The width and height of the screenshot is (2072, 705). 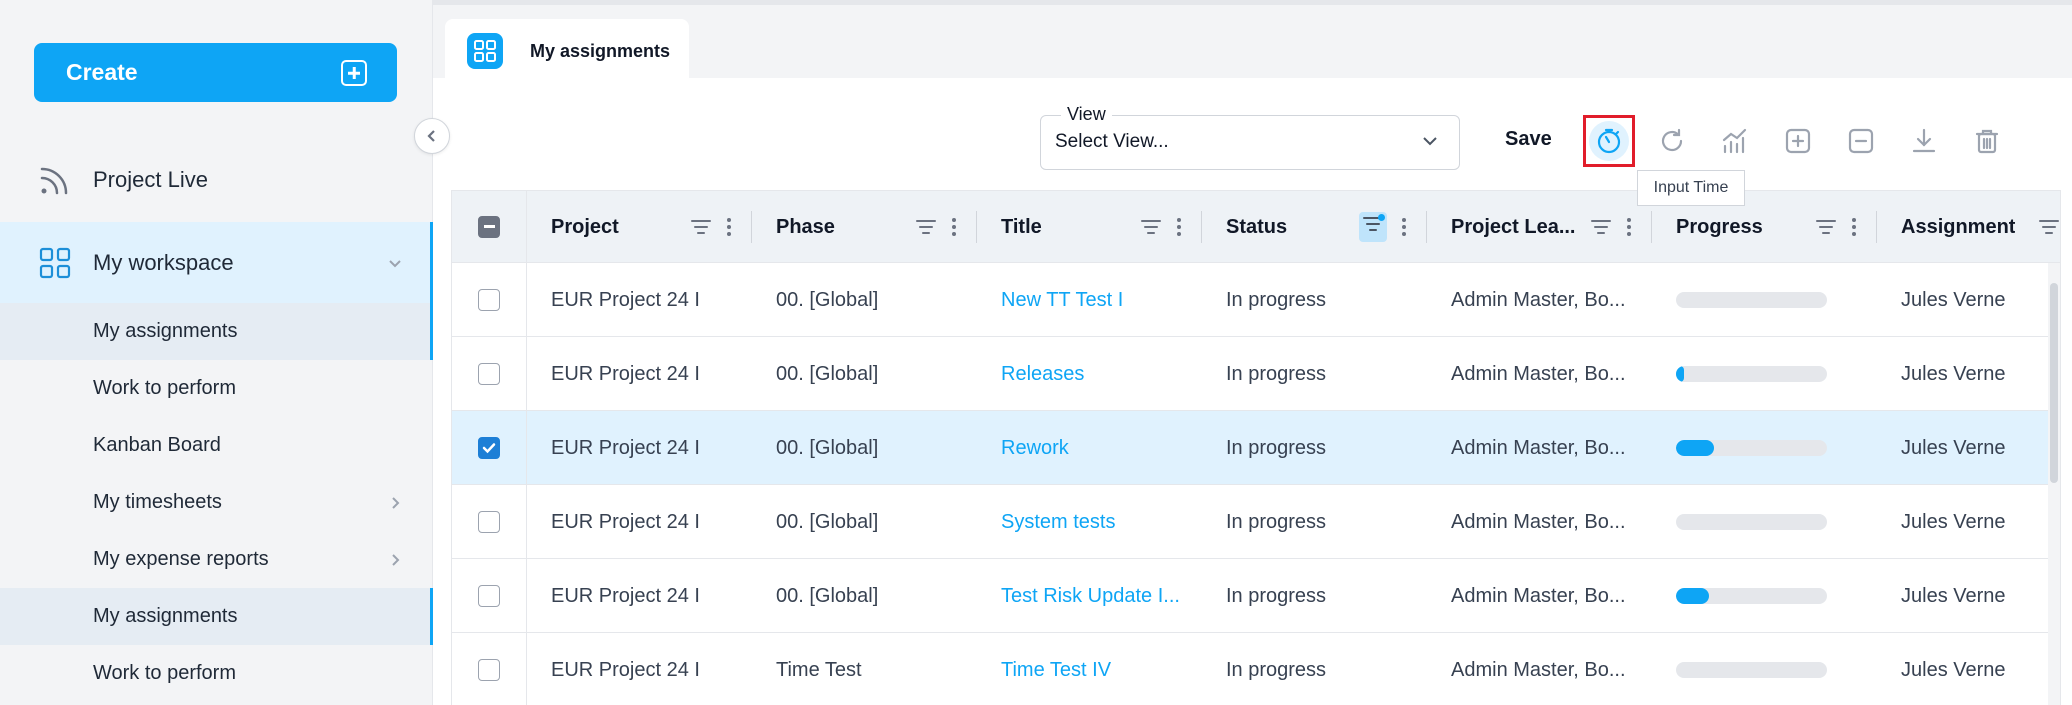 What do you see at coordinates (2054, 383) in the screenshot?
I see `scrollbar-thumb` at bounding box center [2054, 383].